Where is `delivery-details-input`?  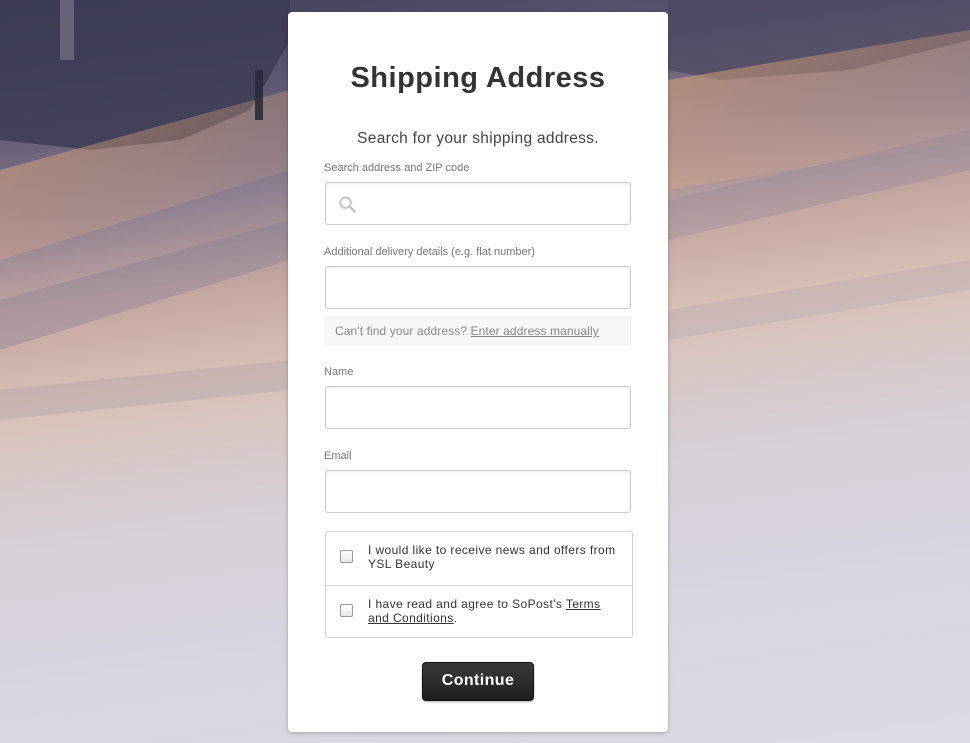 delivery-details-input is located at coordinates (478, 287).